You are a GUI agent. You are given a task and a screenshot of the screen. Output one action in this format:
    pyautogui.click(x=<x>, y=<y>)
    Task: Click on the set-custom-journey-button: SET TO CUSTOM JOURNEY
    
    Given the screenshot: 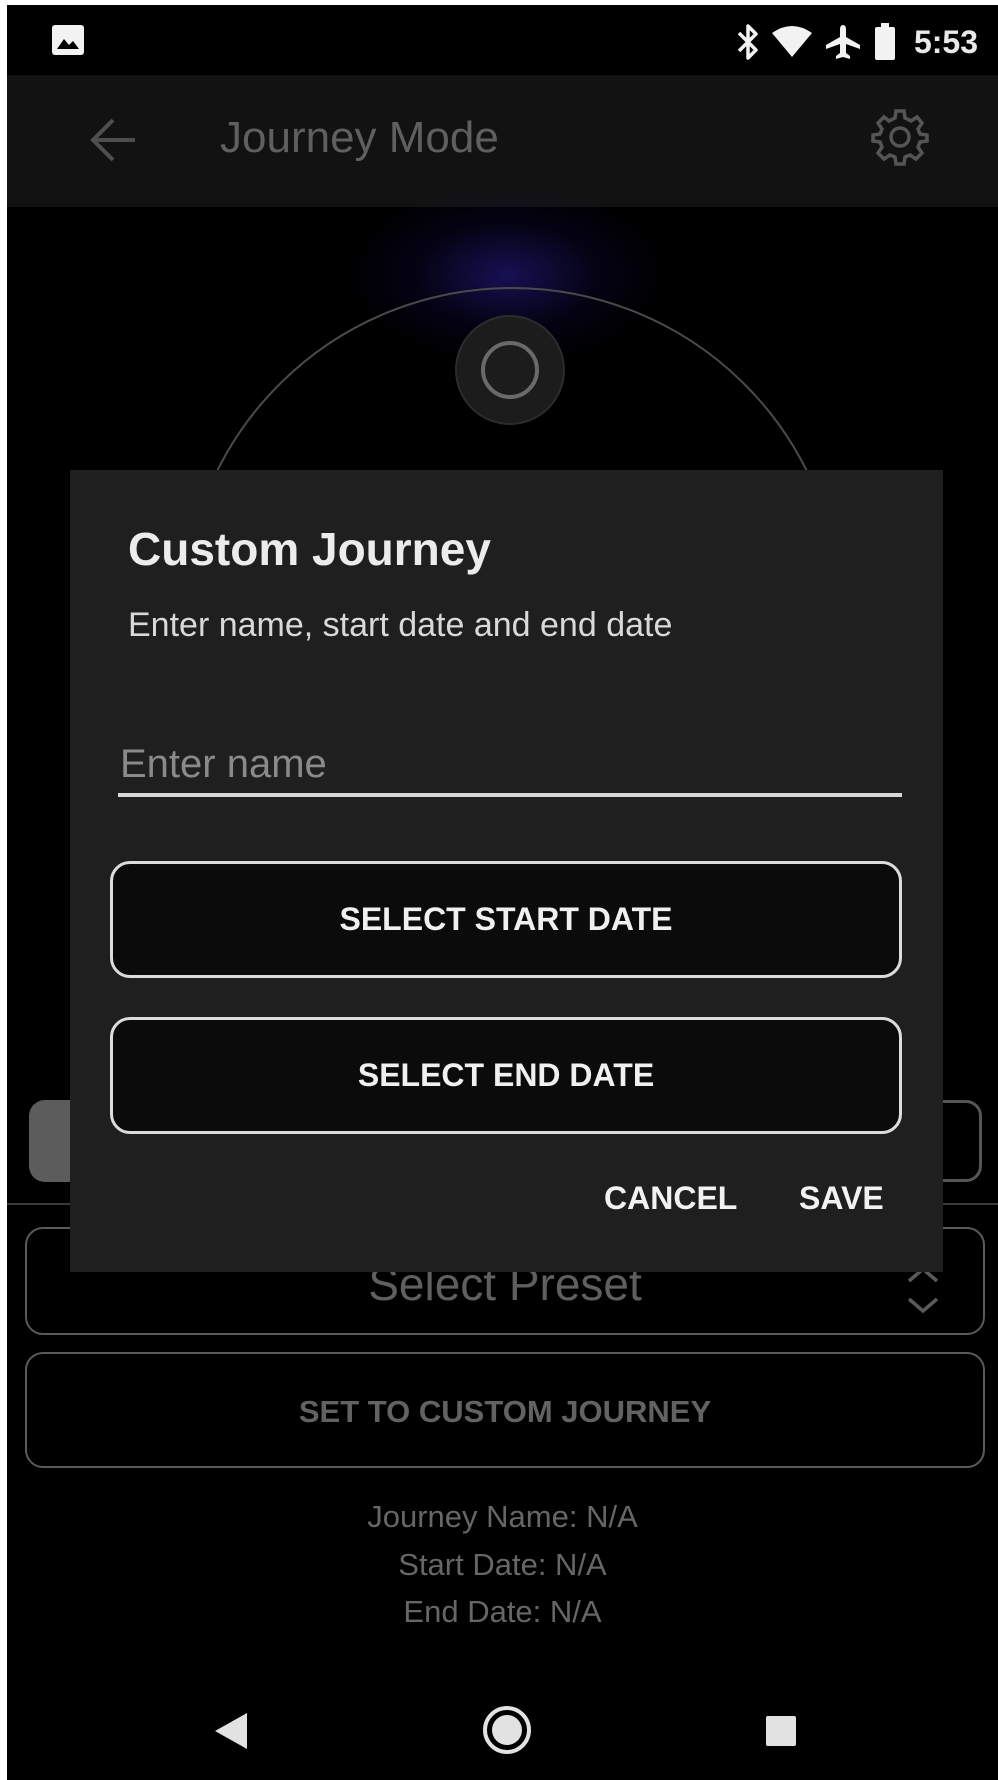 What is the action you would take?
    pyautogui.click(x=505, y=1410)
    